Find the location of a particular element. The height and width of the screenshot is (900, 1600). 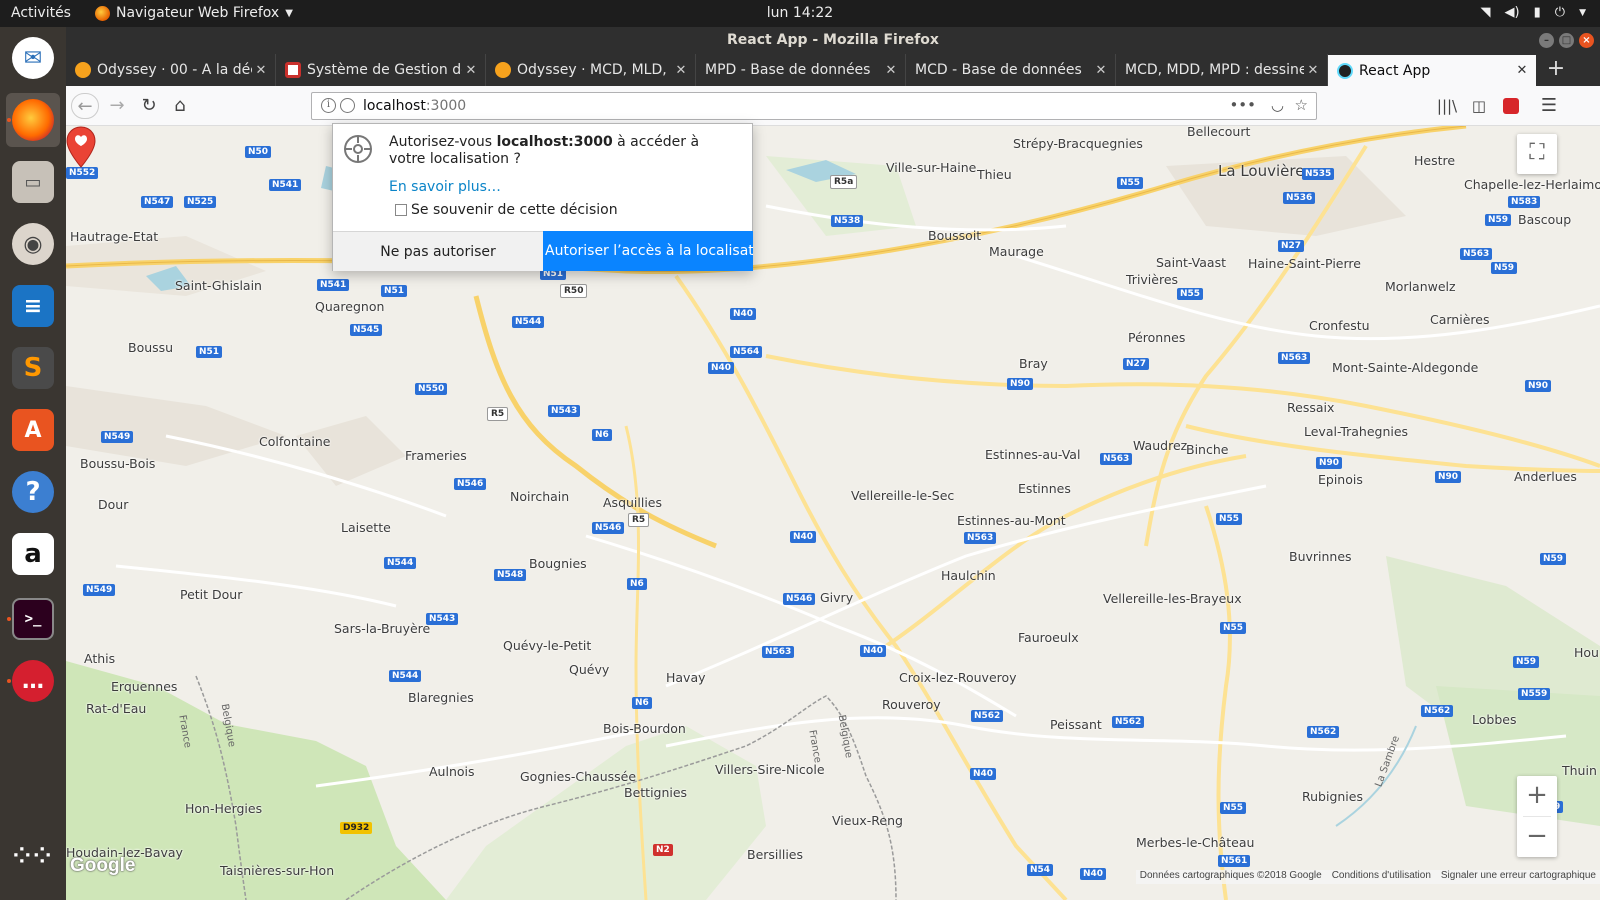

zoom-in-button: + is located at coordinates (1537, 796).